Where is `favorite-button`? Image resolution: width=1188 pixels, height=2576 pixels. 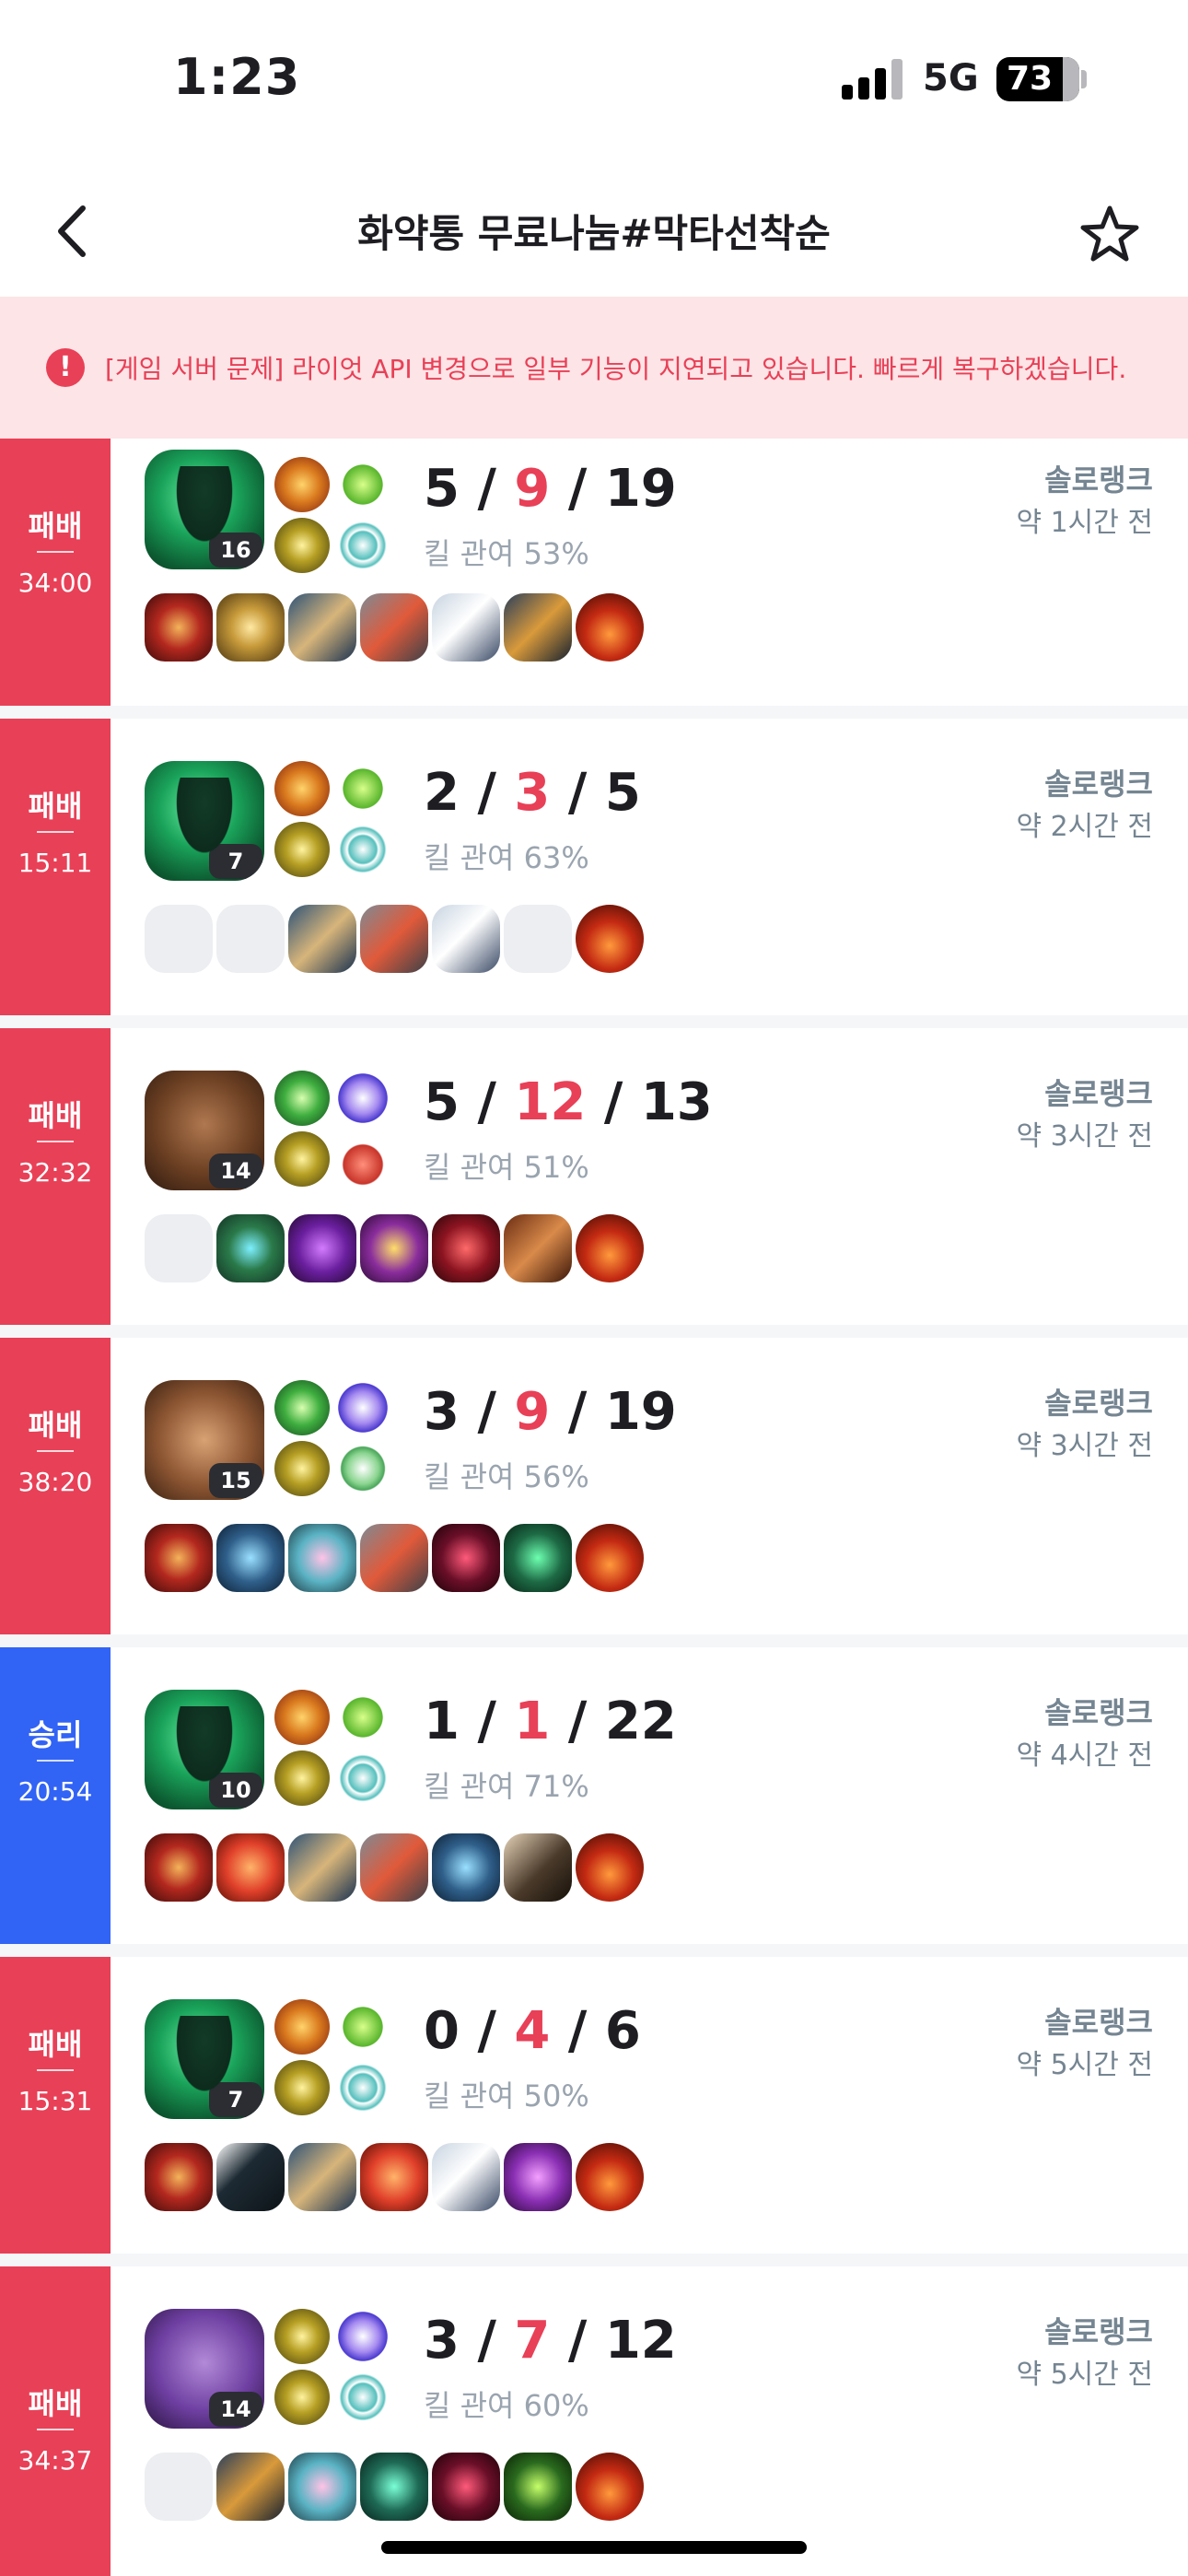
favorite-button is located at coordinates (1109, 235).